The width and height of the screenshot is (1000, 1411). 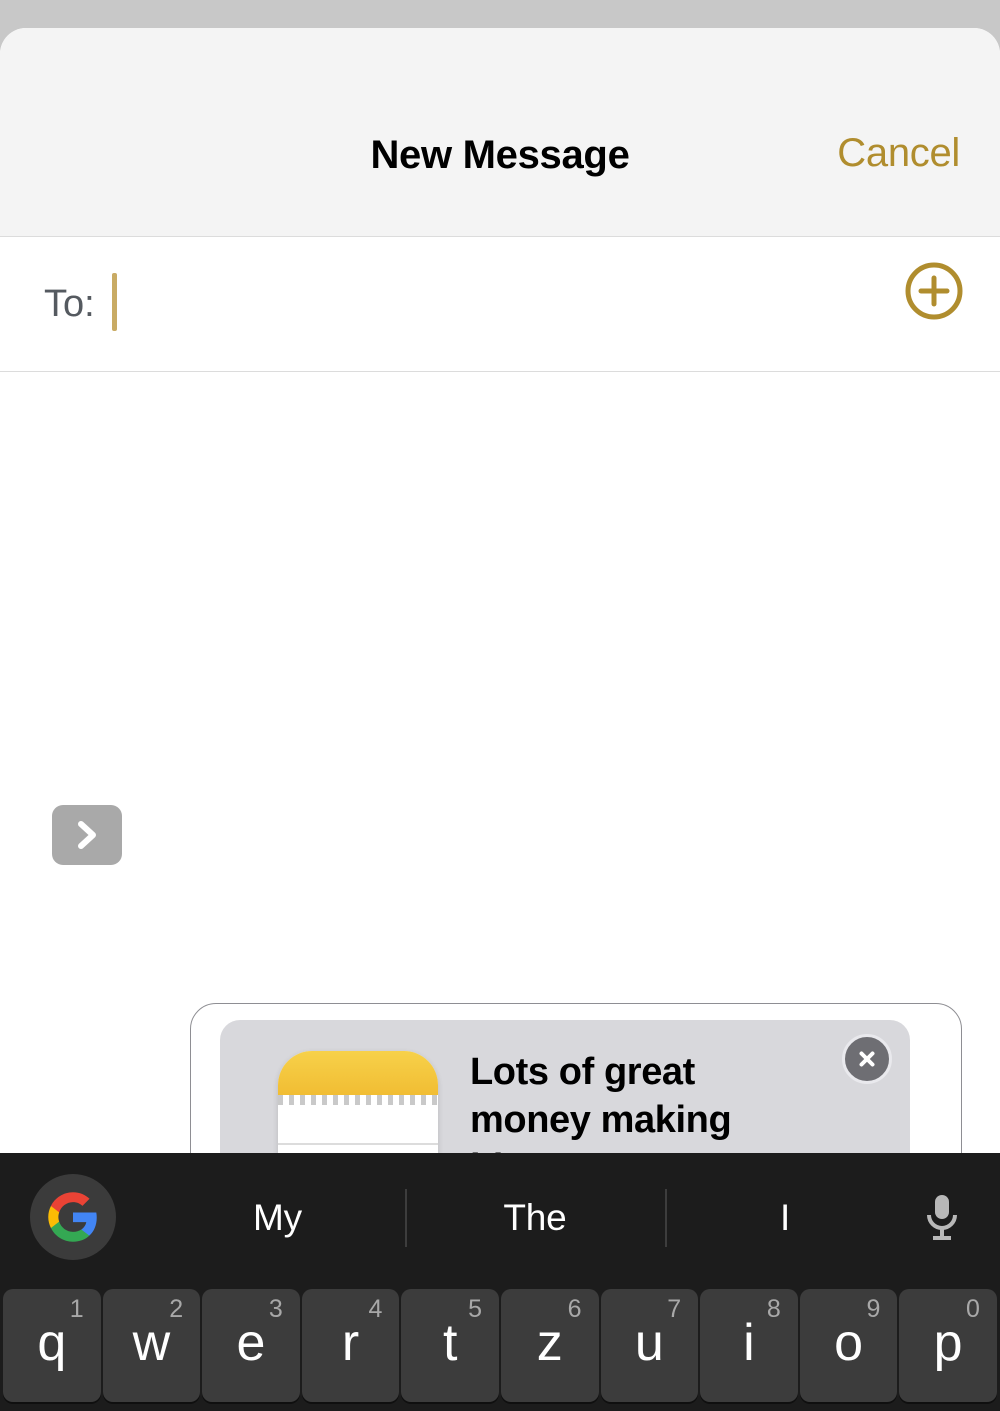 What do you see at coordinates (277, 1217) in the screenshot?
I see `suggestion-0: My` at bounding box center [277, 1217].